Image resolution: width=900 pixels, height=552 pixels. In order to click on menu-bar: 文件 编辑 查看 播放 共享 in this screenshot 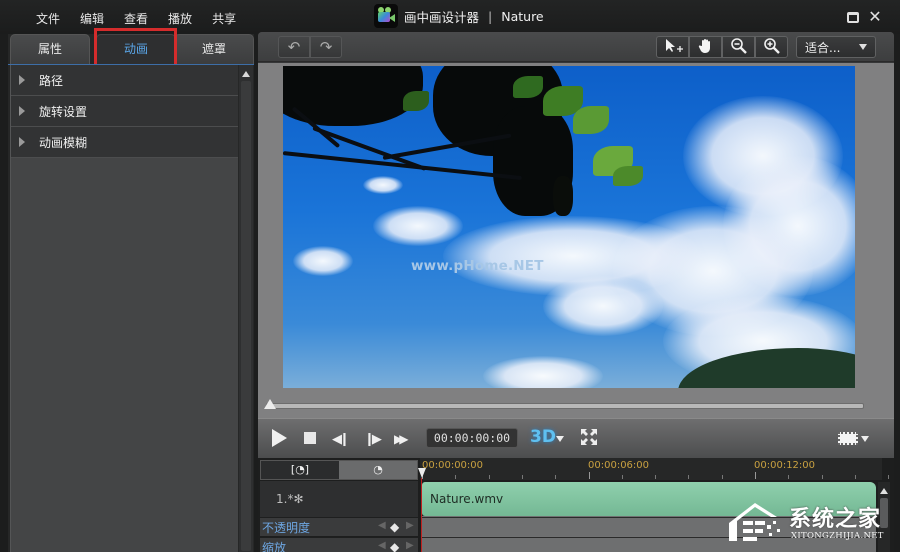, I will do `click(136, 18)`.